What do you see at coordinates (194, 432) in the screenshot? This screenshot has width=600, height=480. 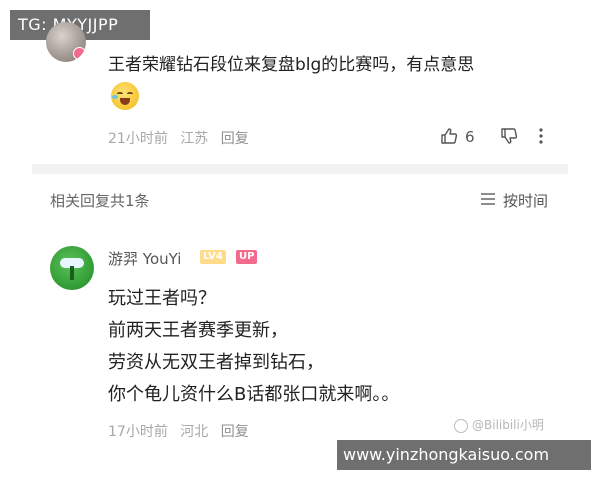 I see `reply-location: 河北` at bounding box center [194, 432].